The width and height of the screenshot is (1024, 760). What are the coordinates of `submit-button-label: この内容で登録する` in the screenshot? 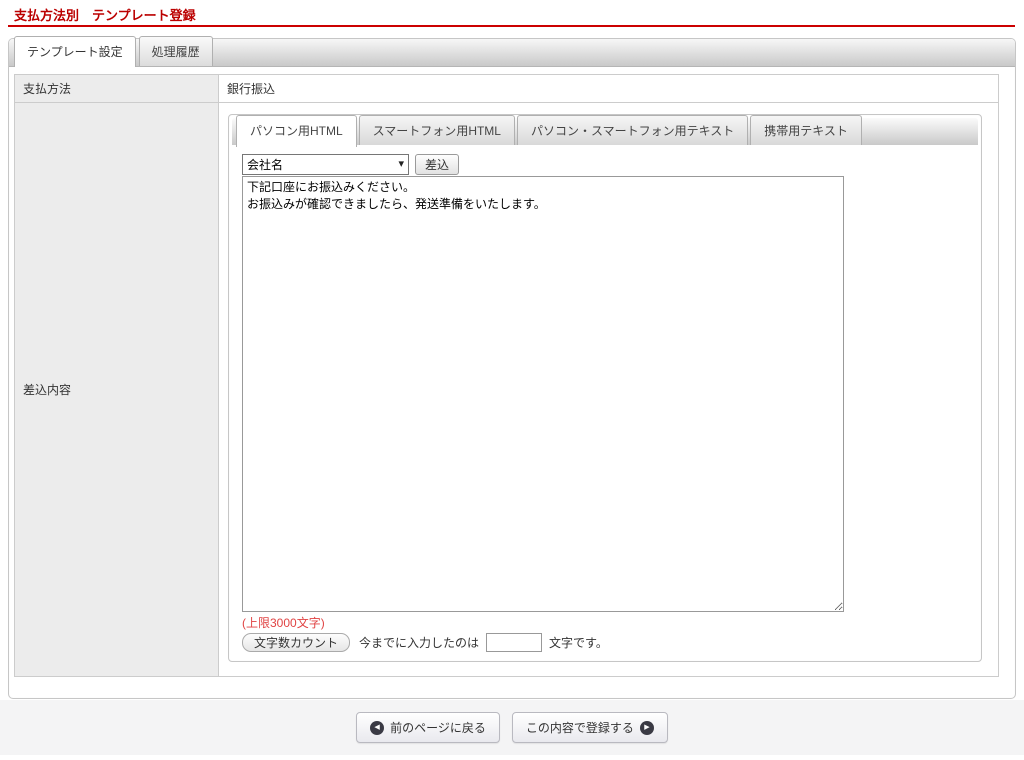 It's located at (579, 728).